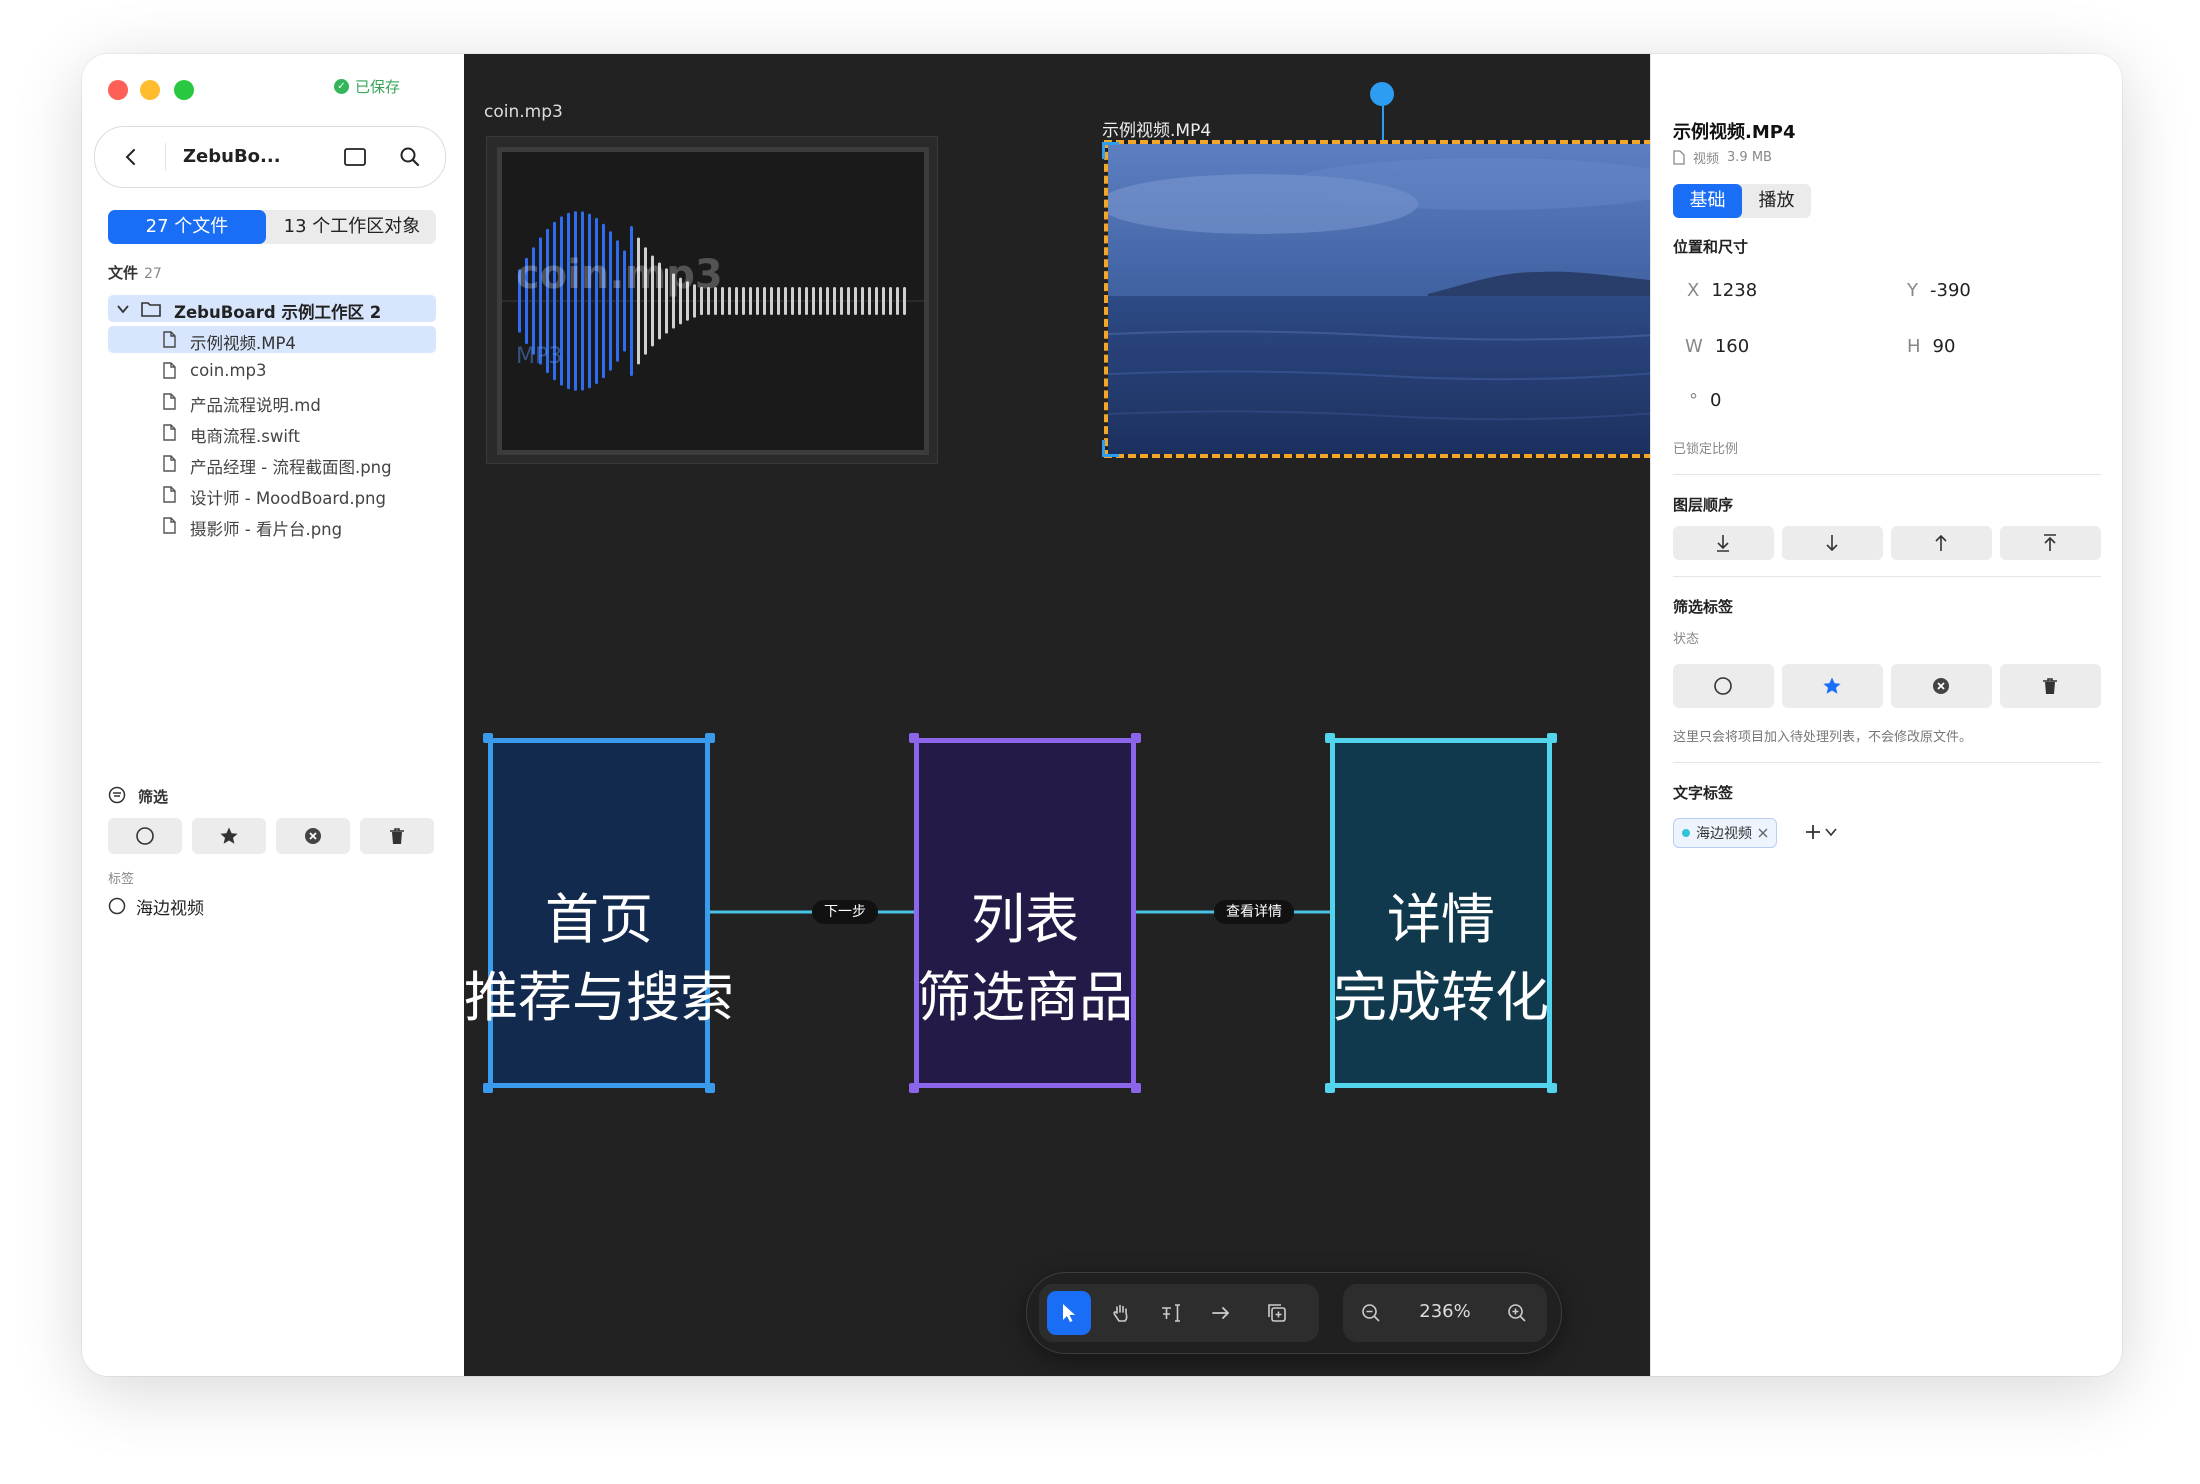  I want to click on arrow-icon, so click(1221, 1313).